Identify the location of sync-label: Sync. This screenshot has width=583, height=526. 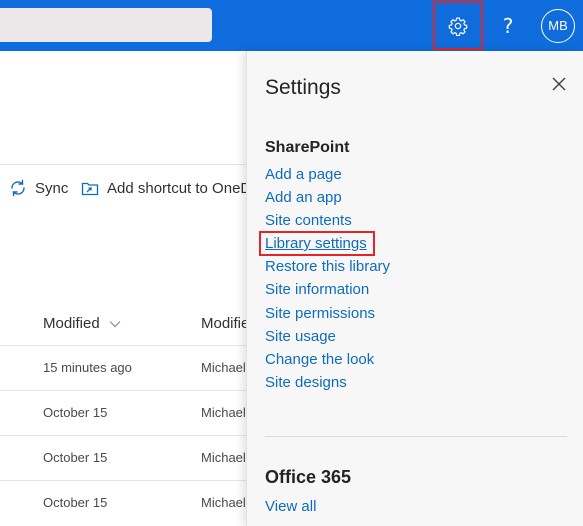
(52, 188).